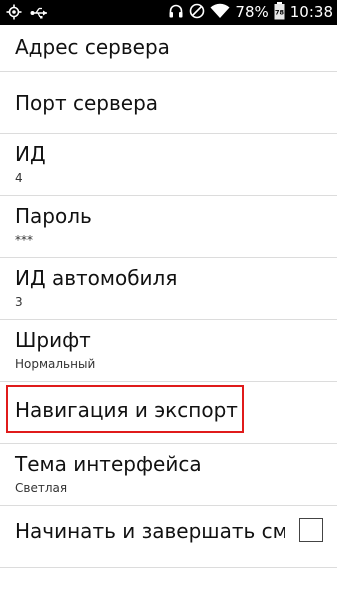 The width and height of the screenshot is (337, 599). I want to click on pref-summary: Нормальный, so click(55, 364).